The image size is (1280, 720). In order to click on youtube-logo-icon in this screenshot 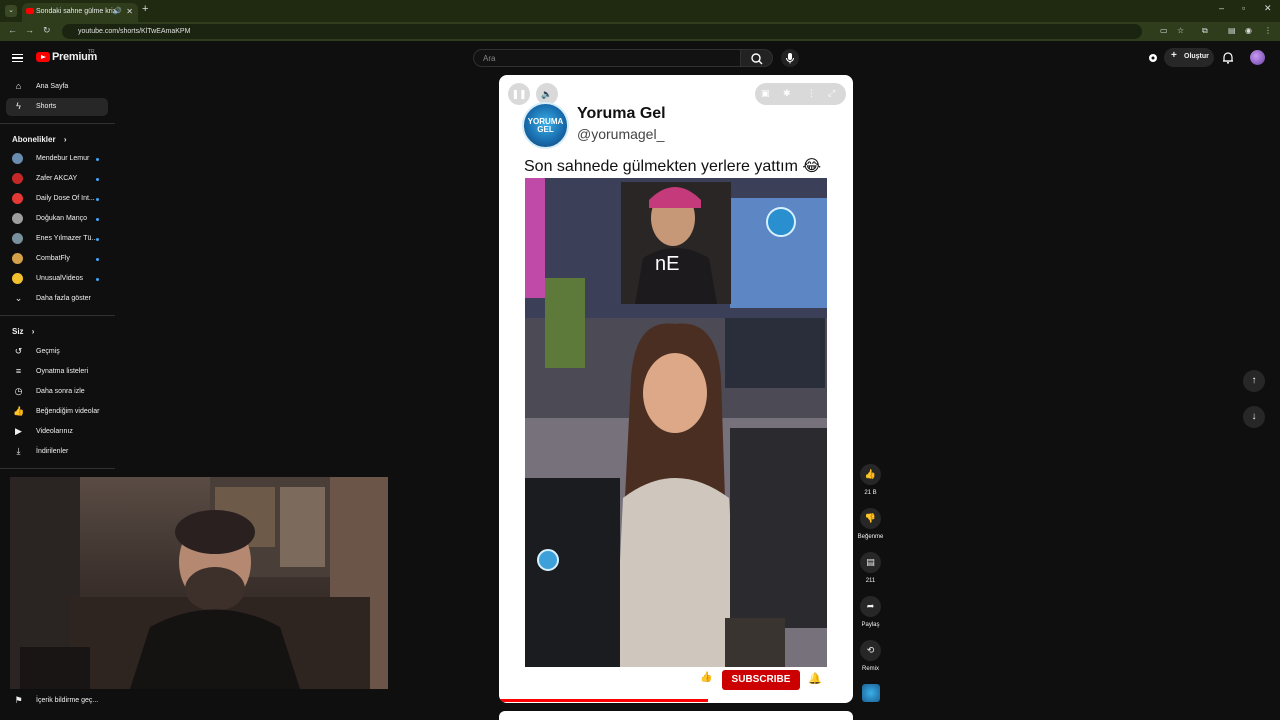, I will do `click(43, 57)`.